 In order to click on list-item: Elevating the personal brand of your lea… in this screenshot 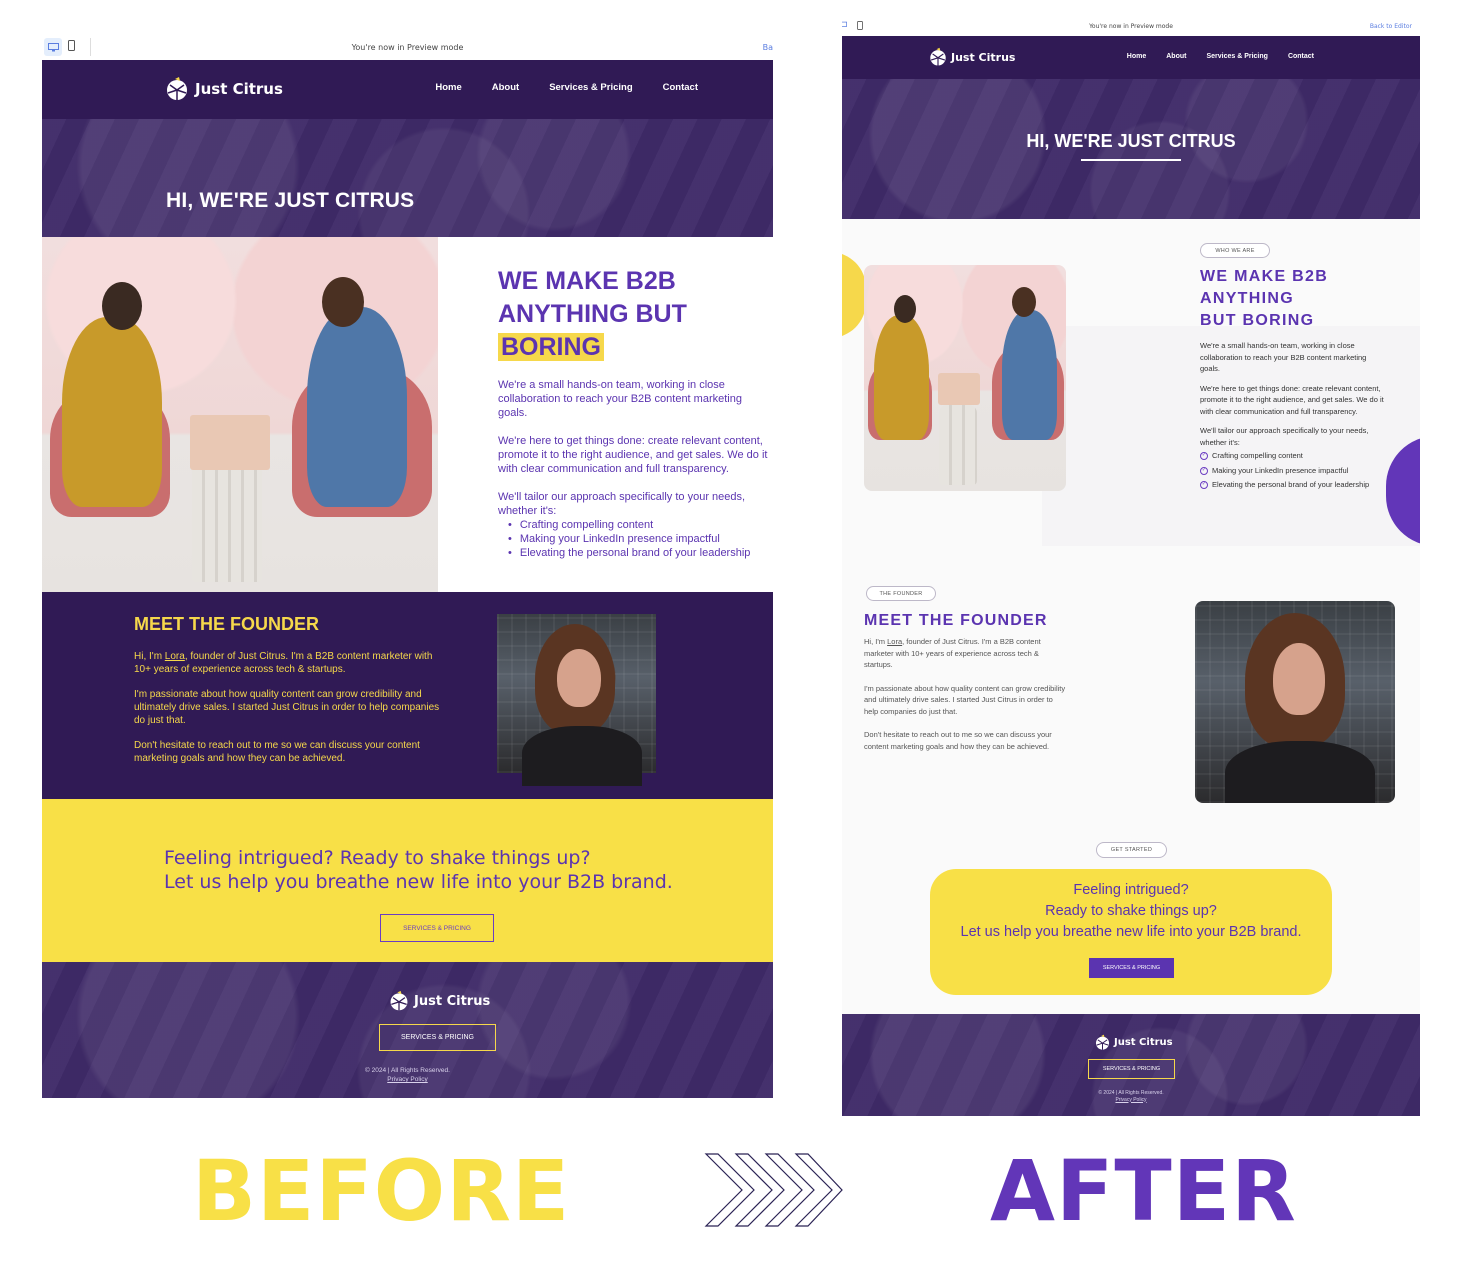, I will do `click(640, 553)`.